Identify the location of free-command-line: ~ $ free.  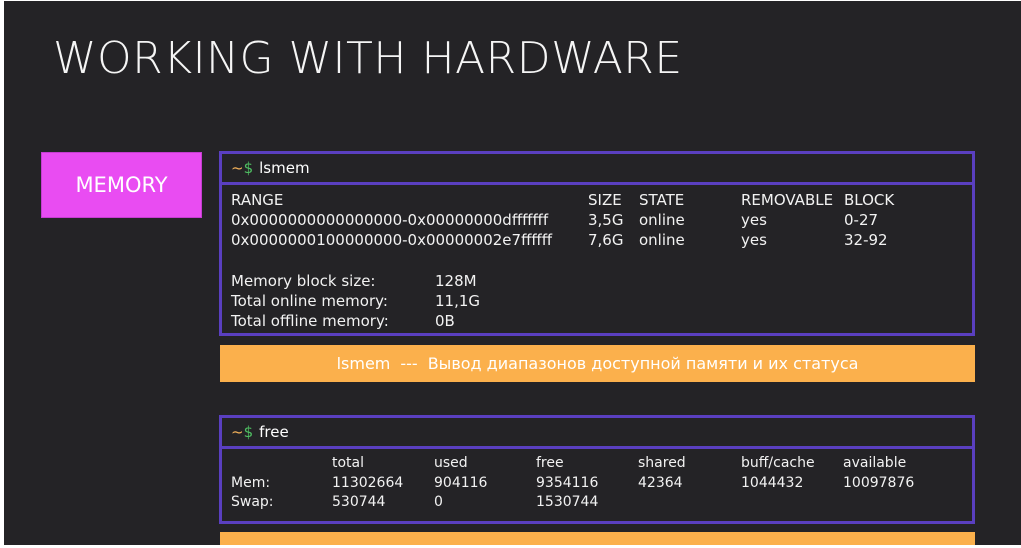
(597, 433).